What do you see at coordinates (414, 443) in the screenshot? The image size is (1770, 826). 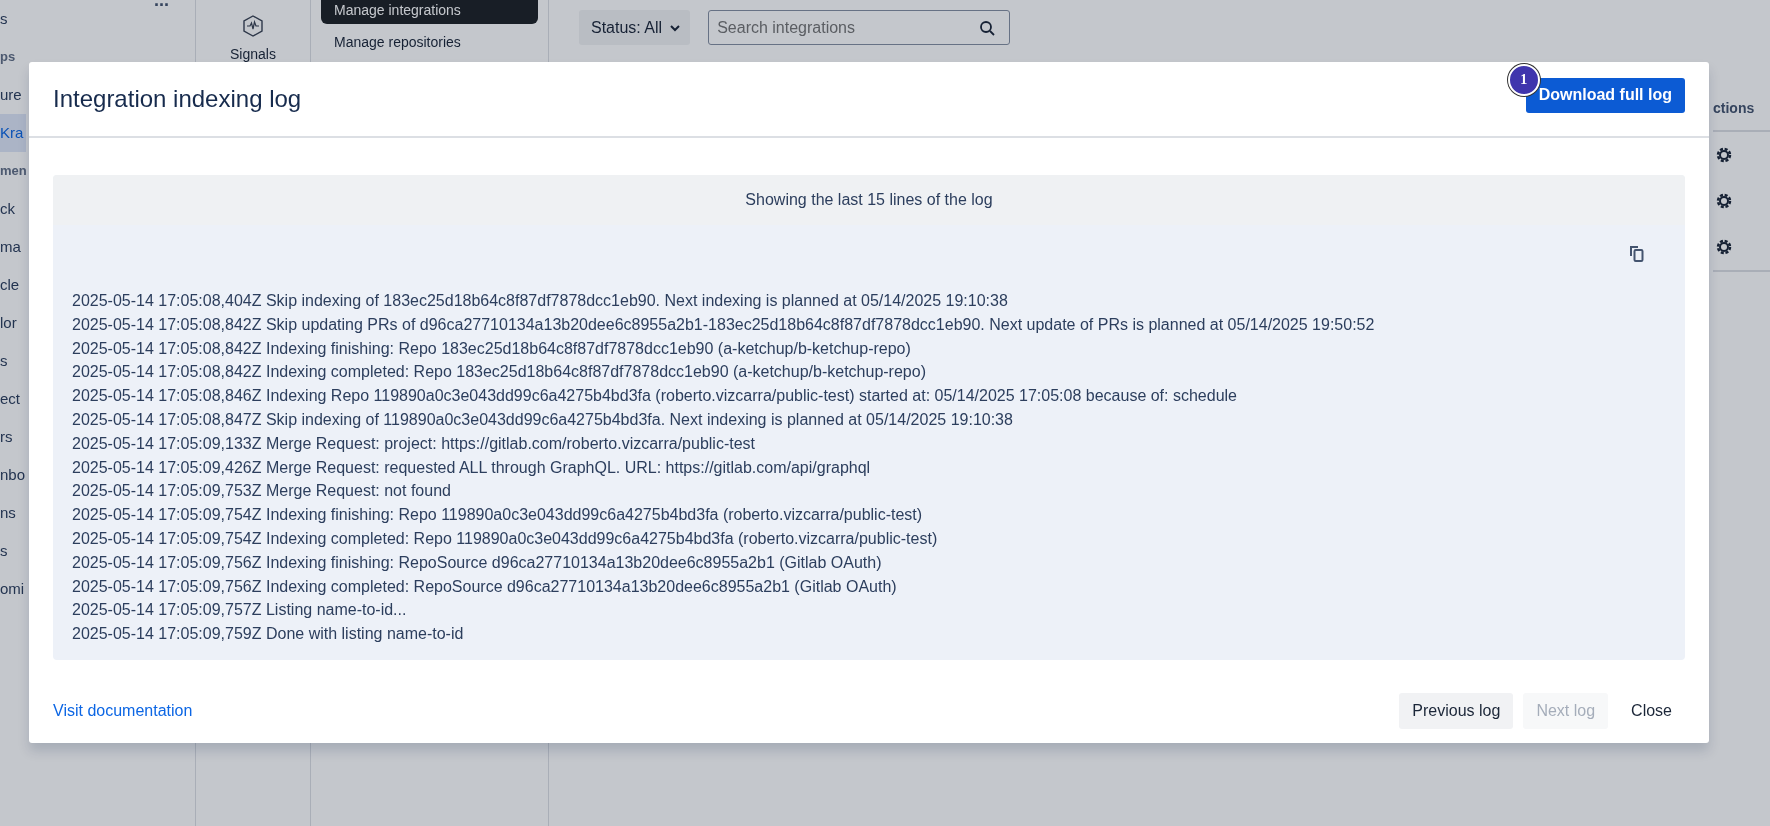 I see `log-line: 2025-05-14 17:05:09,133Z Merge Request: project: https://gitlab.com/roberto.vizcarra/public-test` at bounding box center [414, 443].